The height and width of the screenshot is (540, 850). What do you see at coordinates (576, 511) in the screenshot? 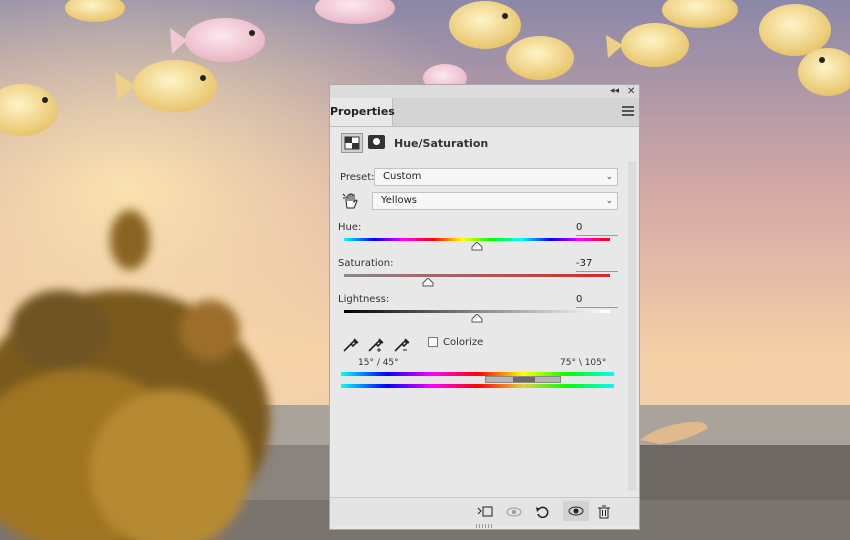
I see `visibility-eye-icon` at bounding box center [576, 511].